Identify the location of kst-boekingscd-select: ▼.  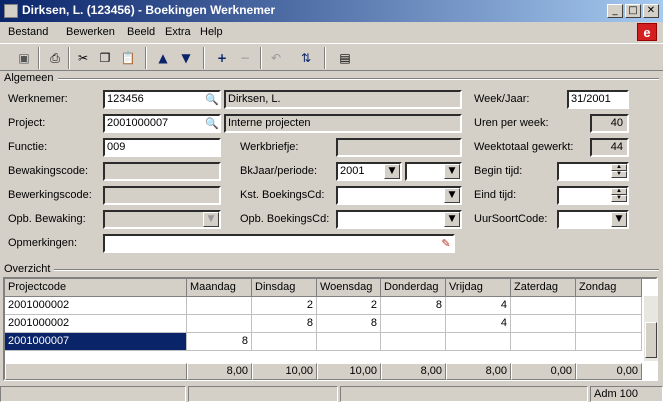
(399, 195).